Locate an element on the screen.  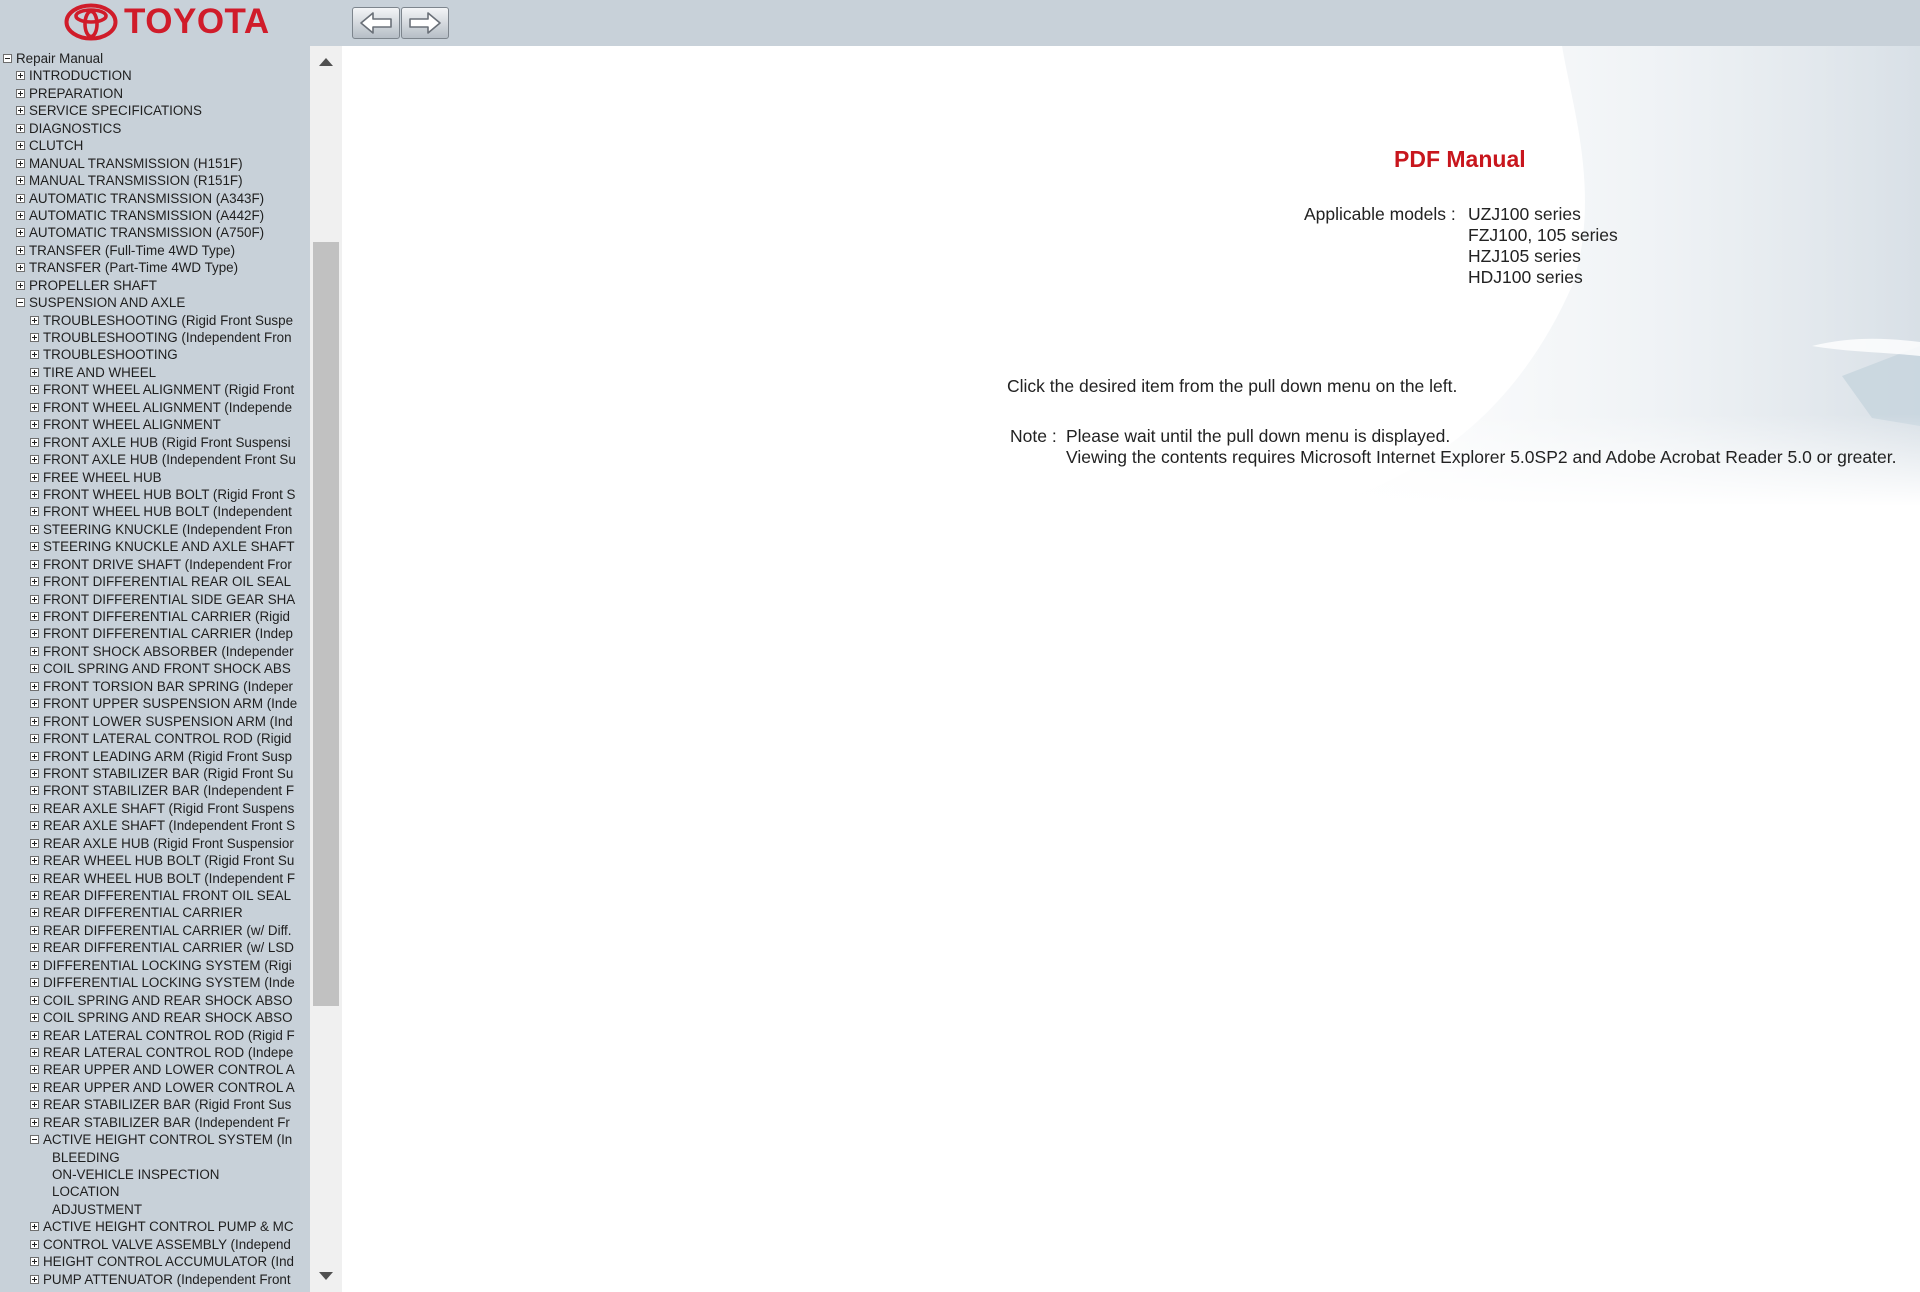
scroll-thumb is located at coordinates (326, 624).